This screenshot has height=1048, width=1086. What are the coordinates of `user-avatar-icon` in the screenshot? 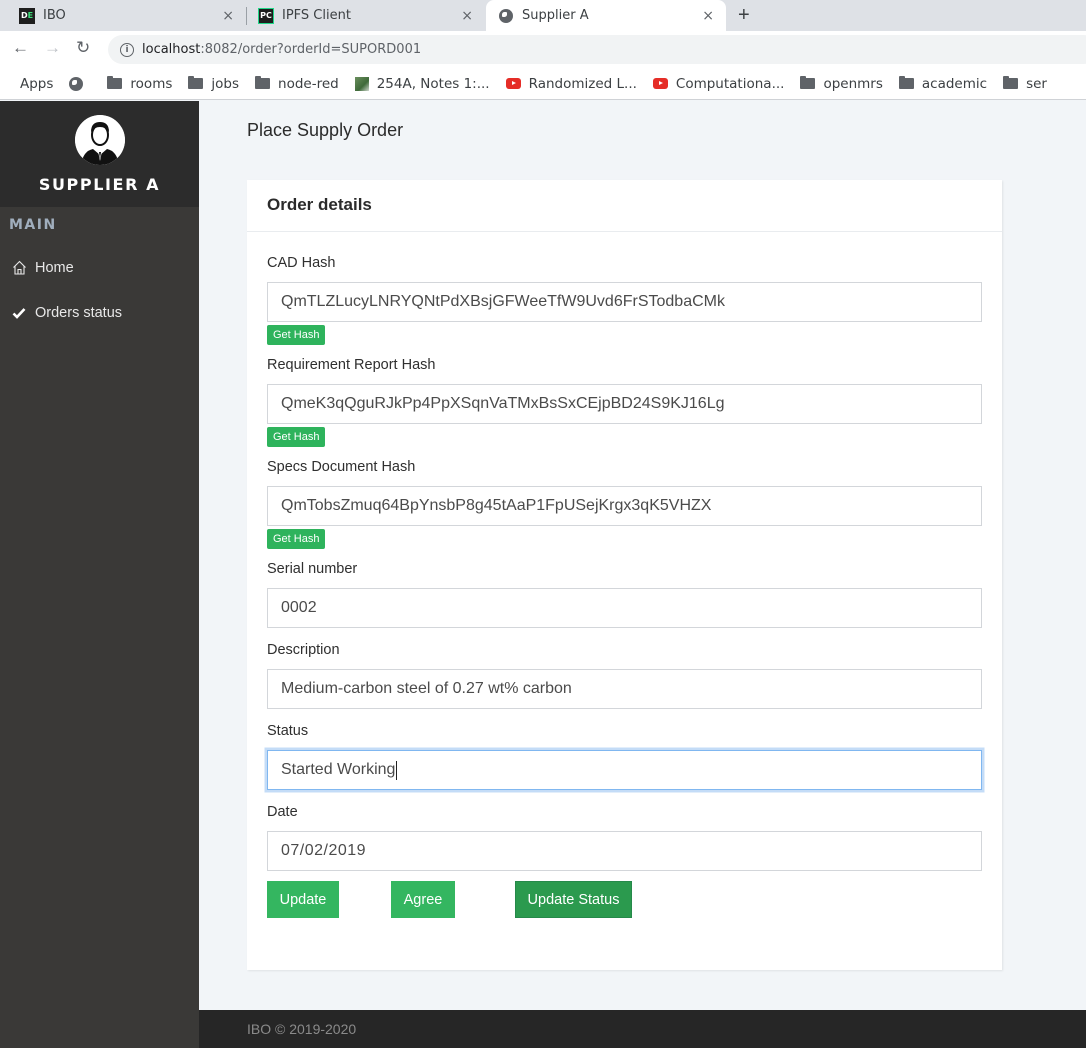 It's located at (99, 140).